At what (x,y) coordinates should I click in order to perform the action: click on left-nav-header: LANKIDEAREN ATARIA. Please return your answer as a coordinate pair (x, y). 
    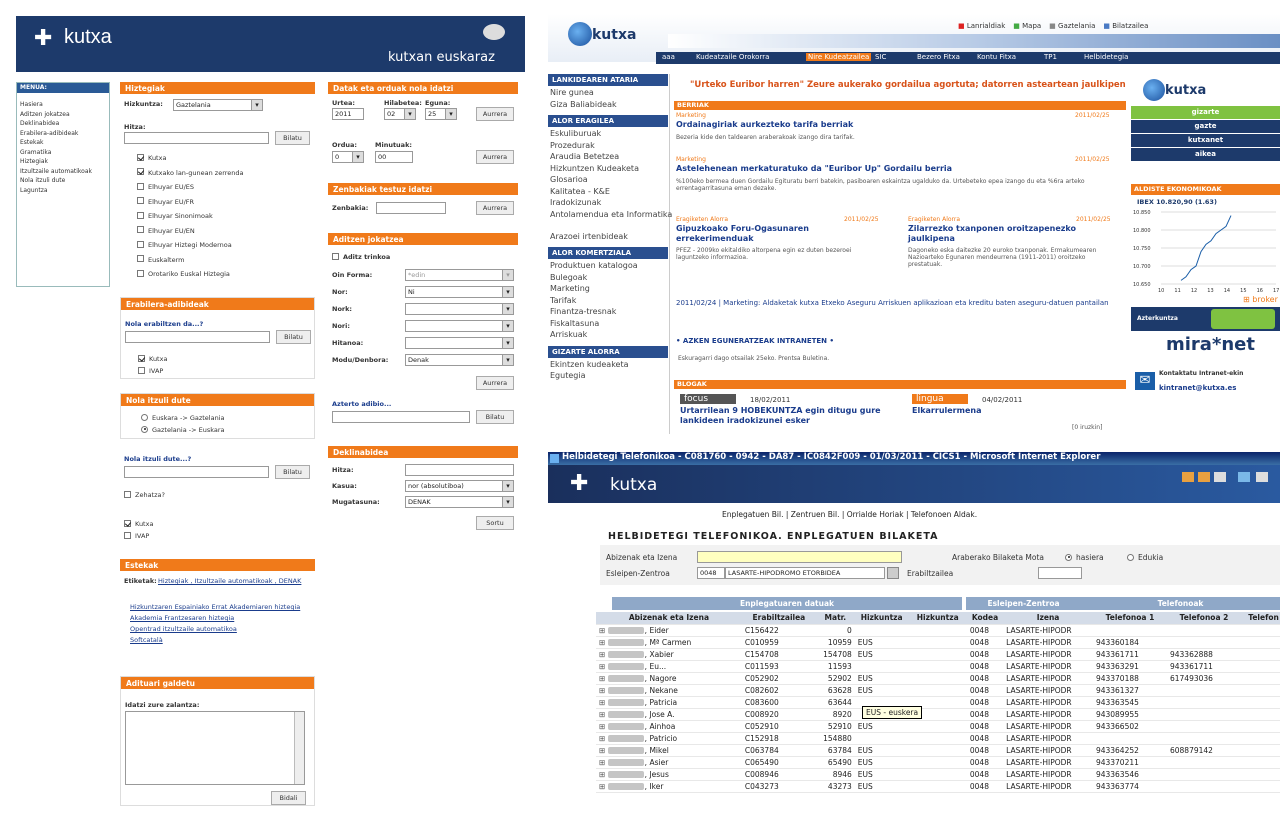
    Looking at the image, I should click on (608, 80).